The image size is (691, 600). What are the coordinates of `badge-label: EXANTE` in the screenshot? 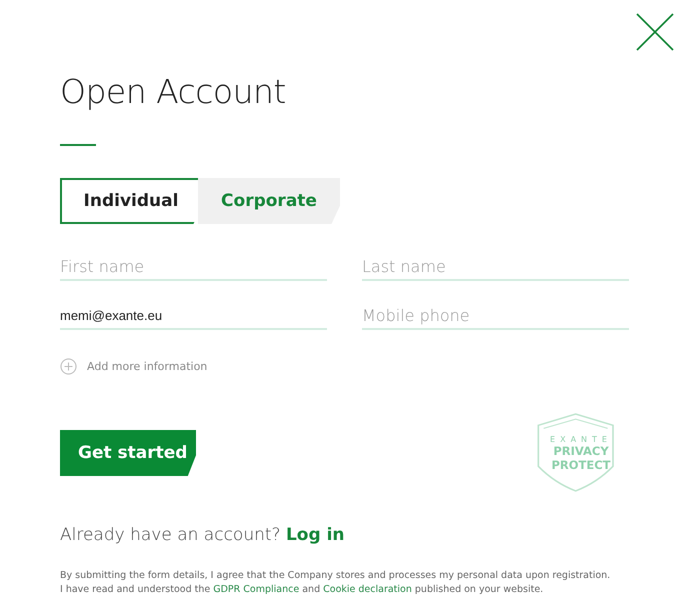 It's located at (581, 439).